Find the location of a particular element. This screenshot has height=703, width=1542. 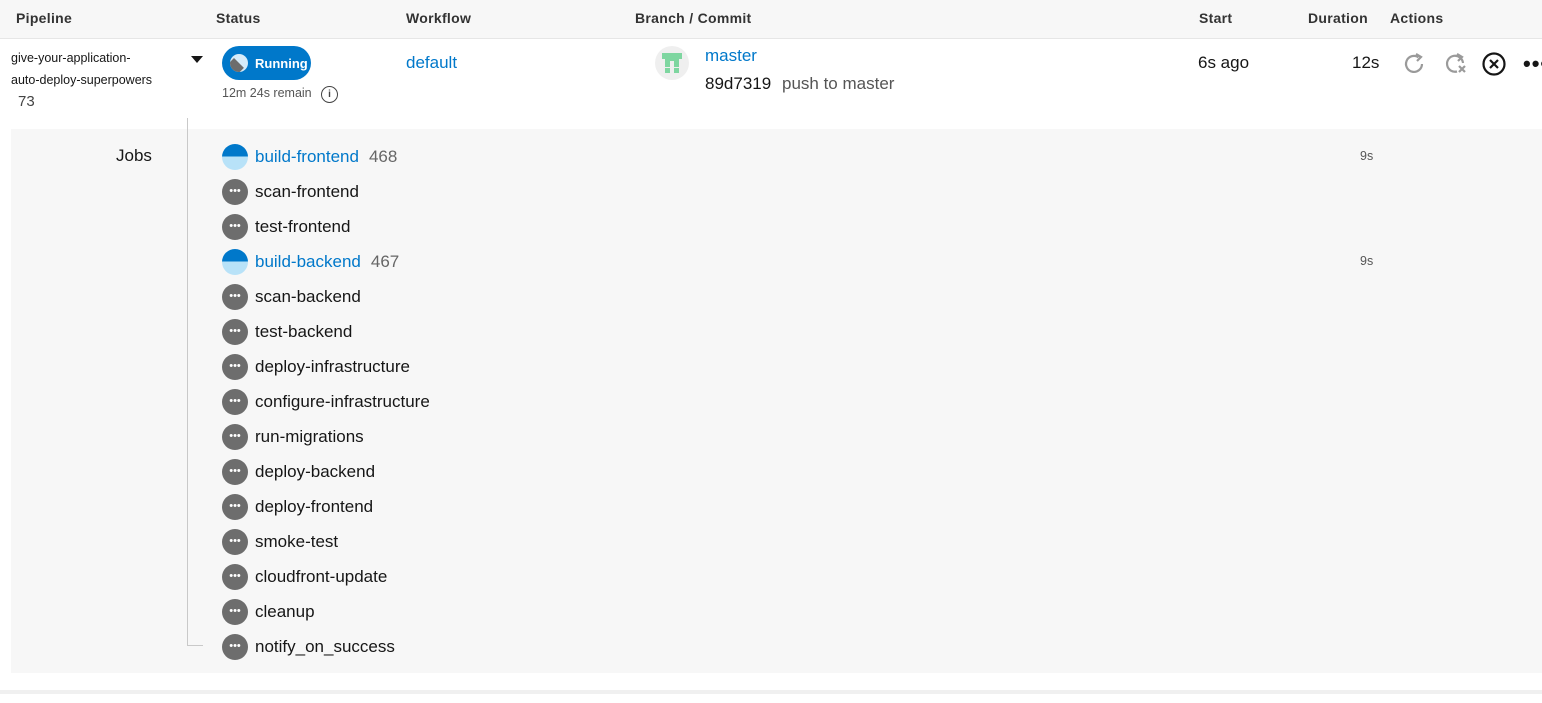

header-actions: Actions is located at coordinates (1417, 18).